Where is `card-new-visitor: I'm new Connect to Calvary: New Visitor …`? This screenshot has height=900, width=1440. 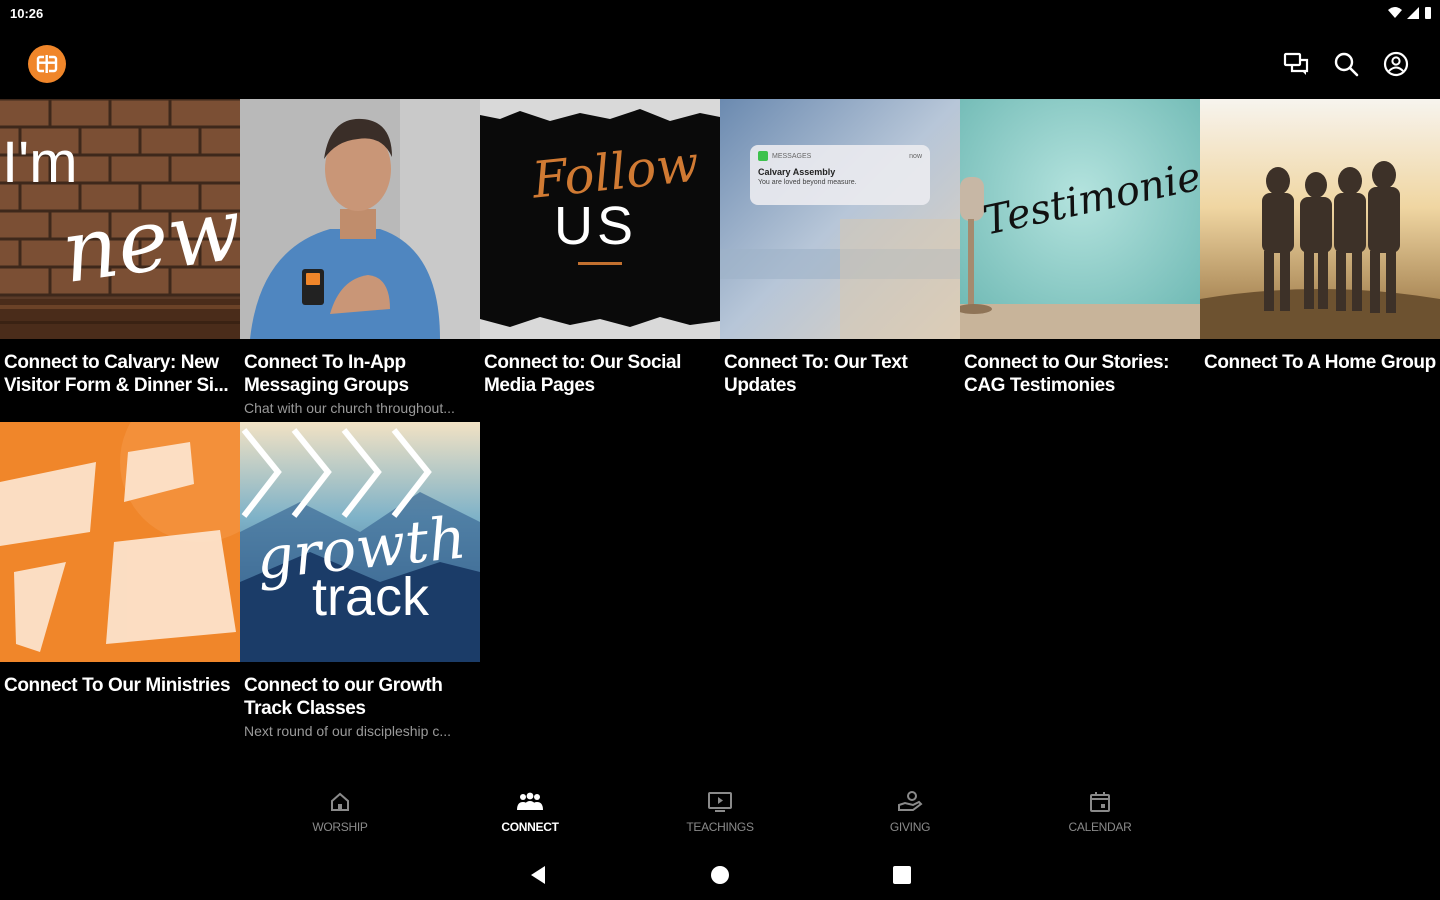 card-new-visitor: I'm new Connect to Calvary: New Visitor … is located at coordinates (120, 248).